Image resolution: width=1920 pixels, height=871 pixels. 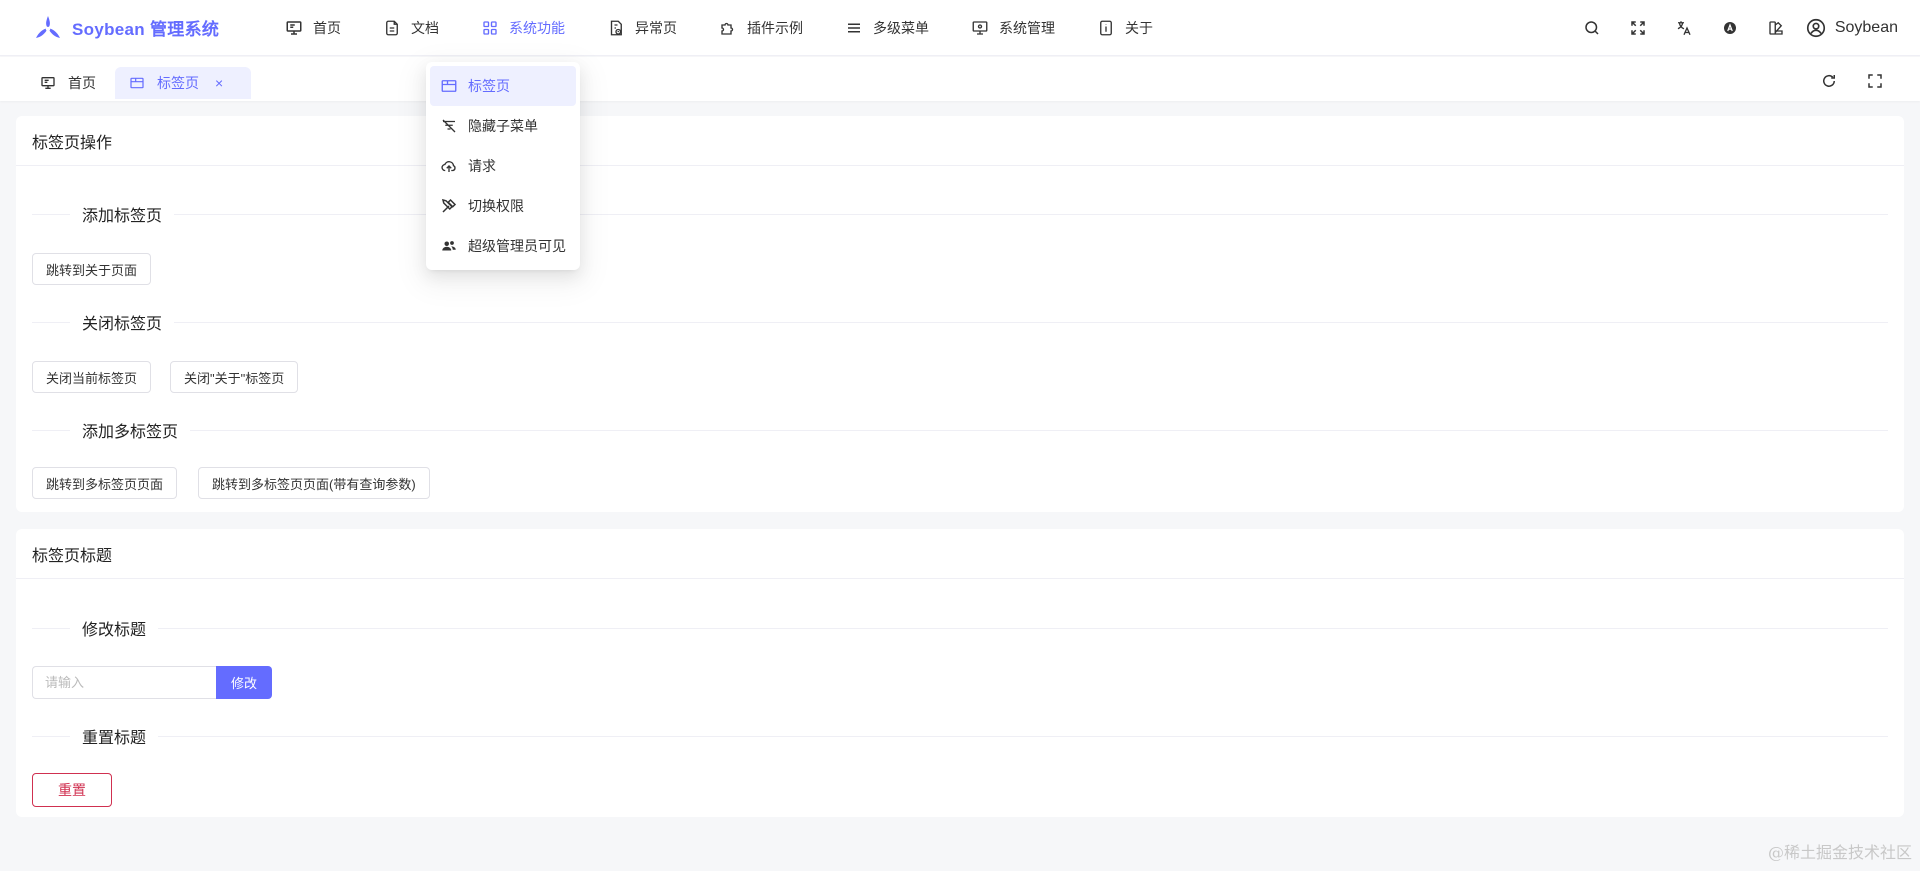 I want to click on dropdown-item-super-admin: 超级管理员可见, so click(x=503, y=246).